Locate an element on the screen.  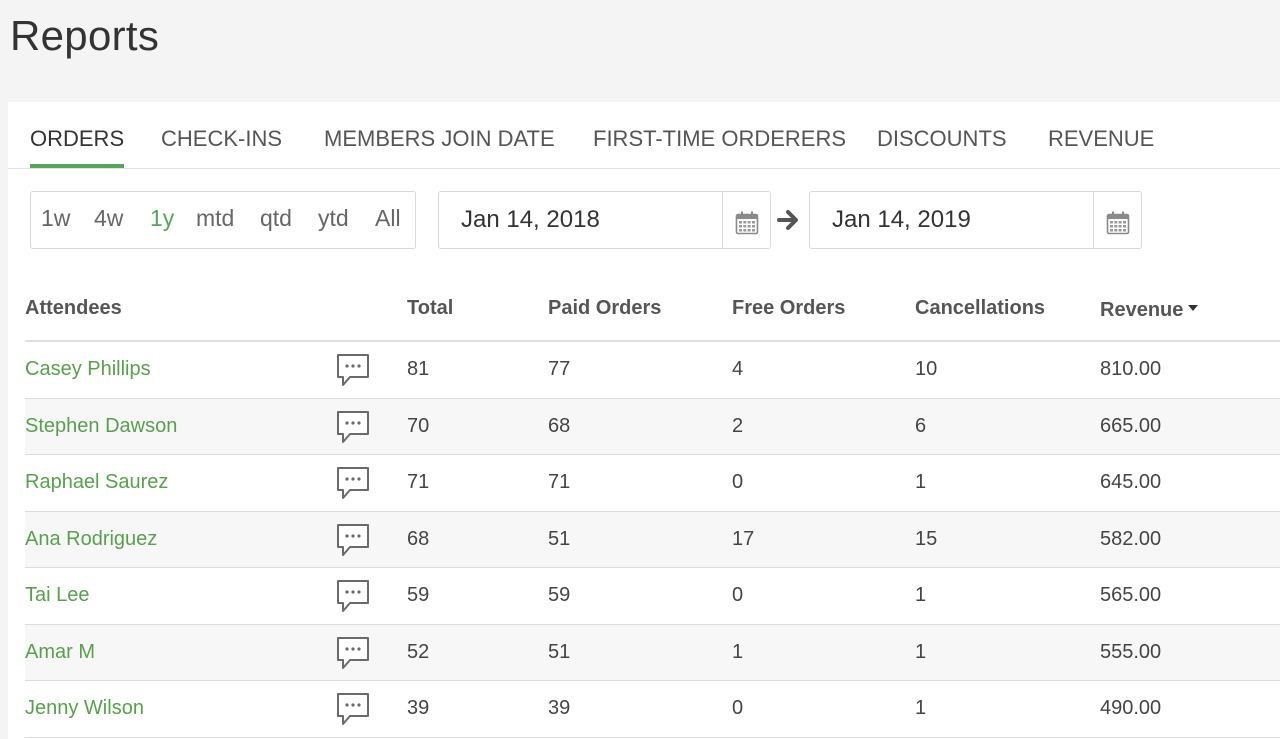
paid-orders-cell: 71 is located at coordinates (559, 482).